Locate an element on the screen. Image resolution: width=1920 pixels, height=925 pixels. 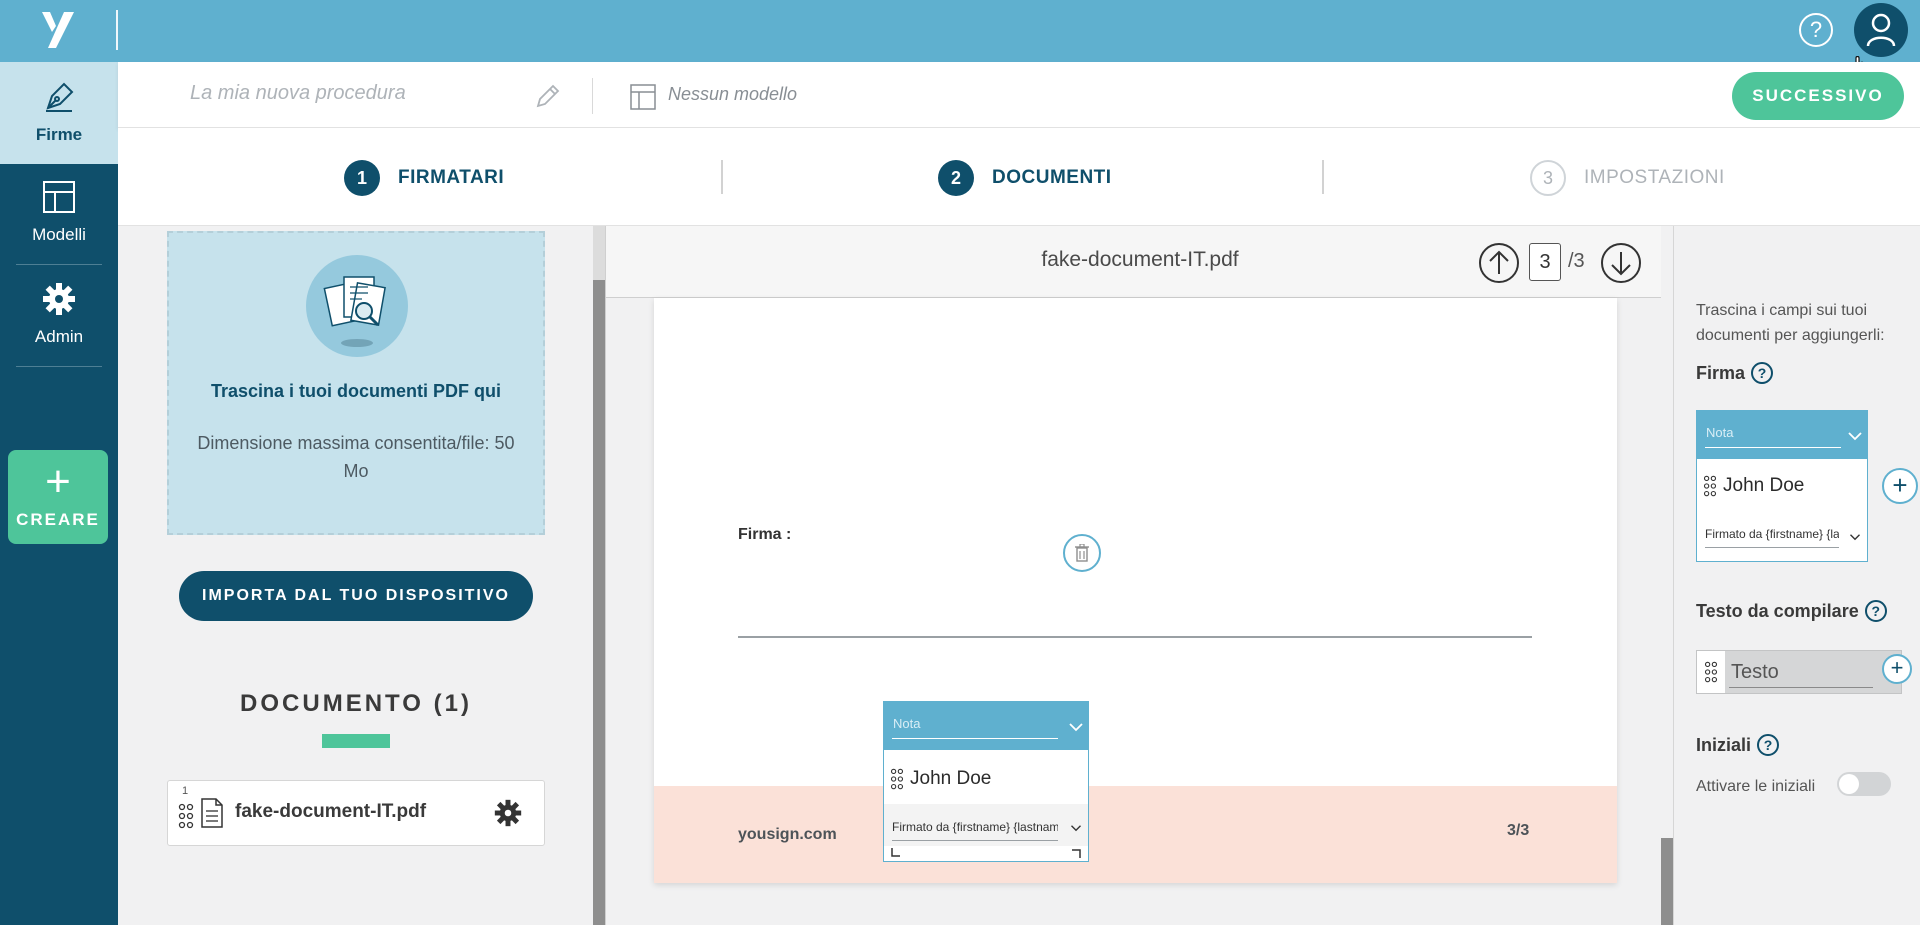
arrow-down-icon is located at coordinates (1621, 263).